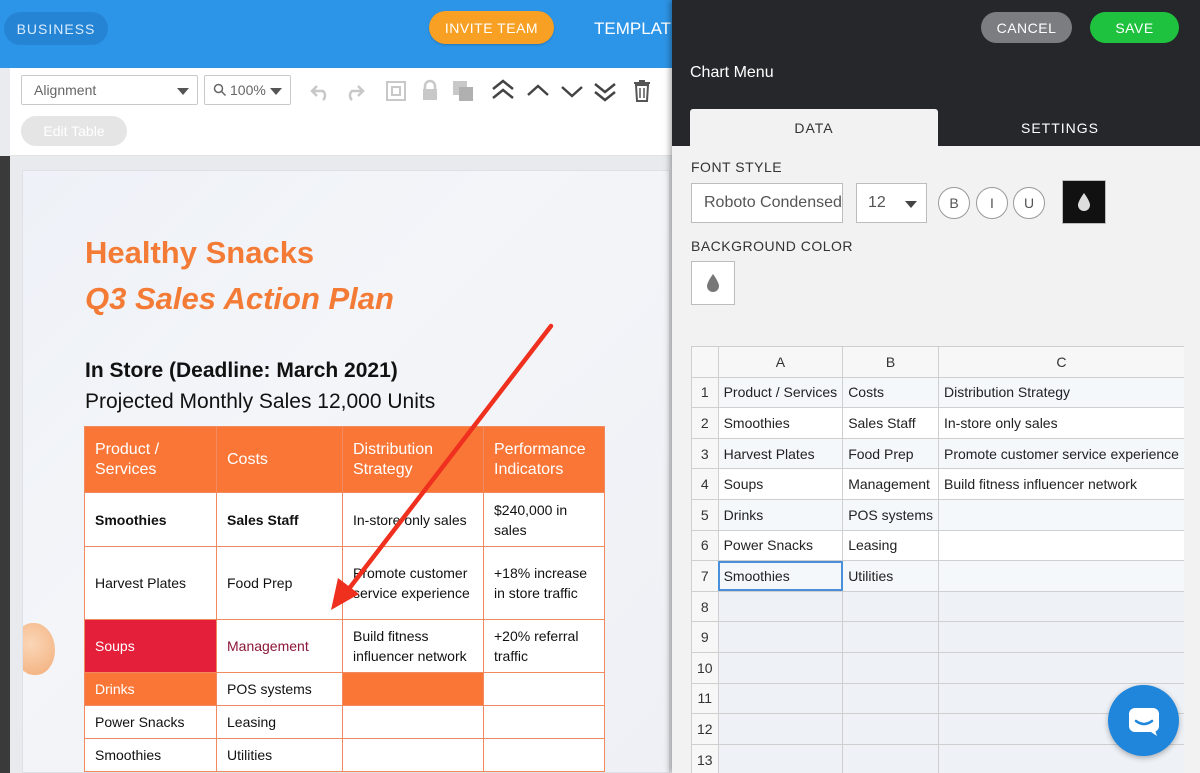  I want to click on chevron-down-icon, so click(183, 91).